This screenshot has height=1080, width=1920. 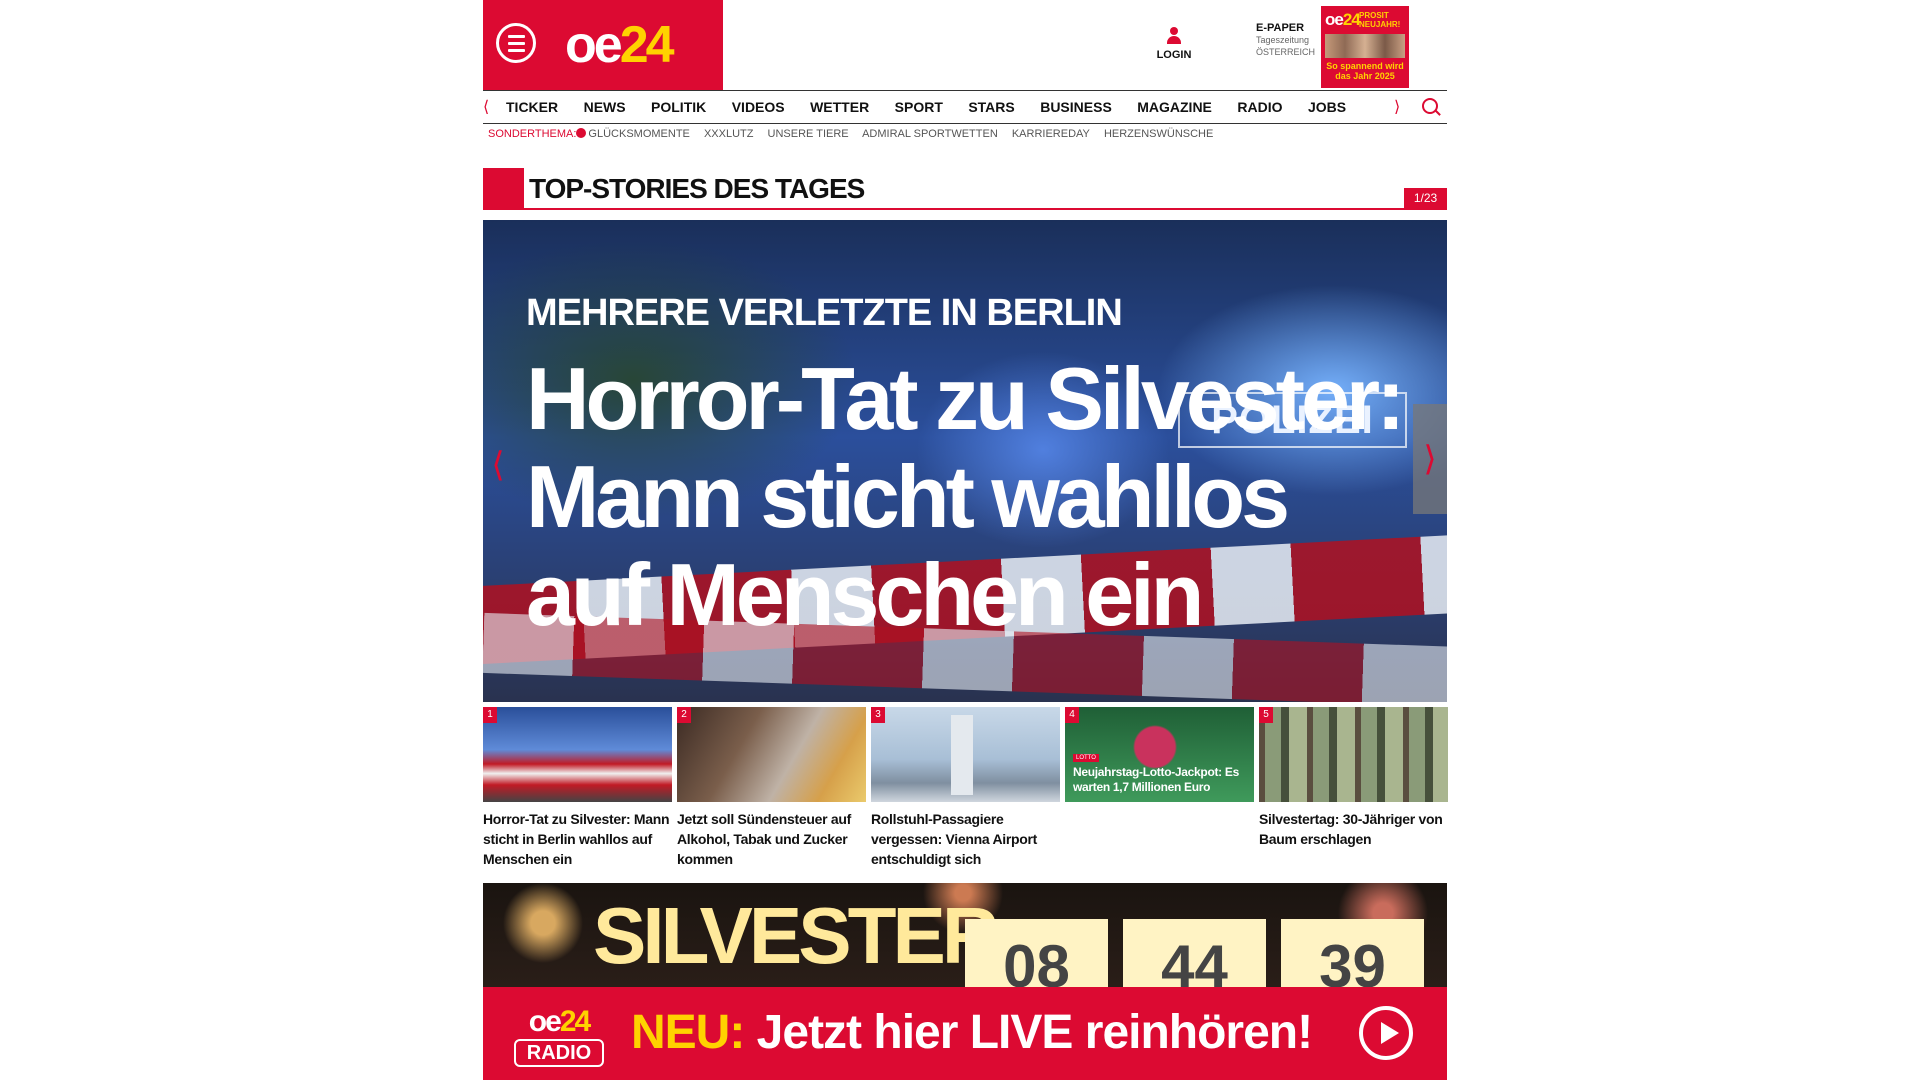 What do you see at coordinates (620, 45) in the screenshot?
I see `site-logo: oe24` at bounding box center [620, 45].